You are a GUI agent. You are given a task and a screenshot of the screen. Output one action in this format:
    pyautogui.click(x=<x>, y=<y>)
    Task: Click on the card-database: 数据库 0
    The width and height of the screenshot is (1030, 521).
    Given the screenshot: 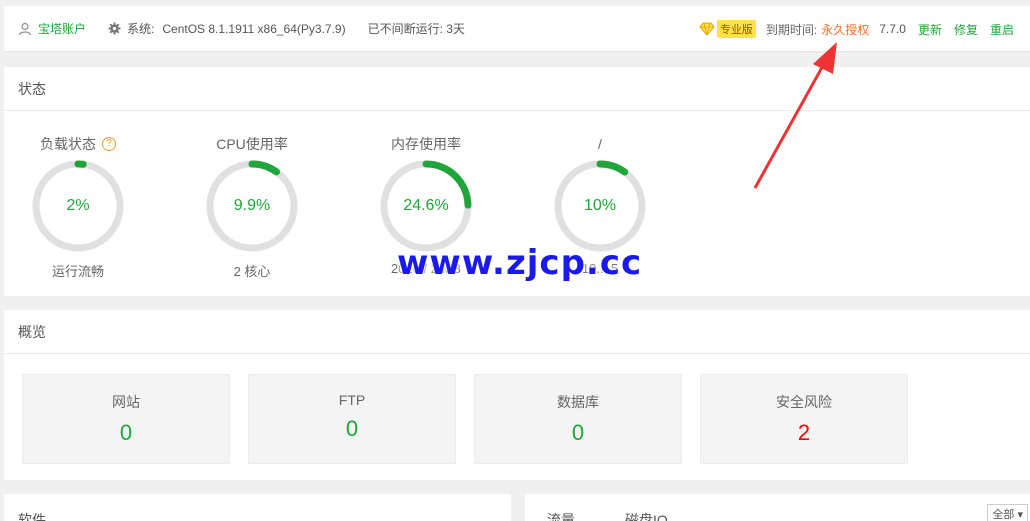 What is the action you would take?
    pyautogui.click(x=578, y=419)
    